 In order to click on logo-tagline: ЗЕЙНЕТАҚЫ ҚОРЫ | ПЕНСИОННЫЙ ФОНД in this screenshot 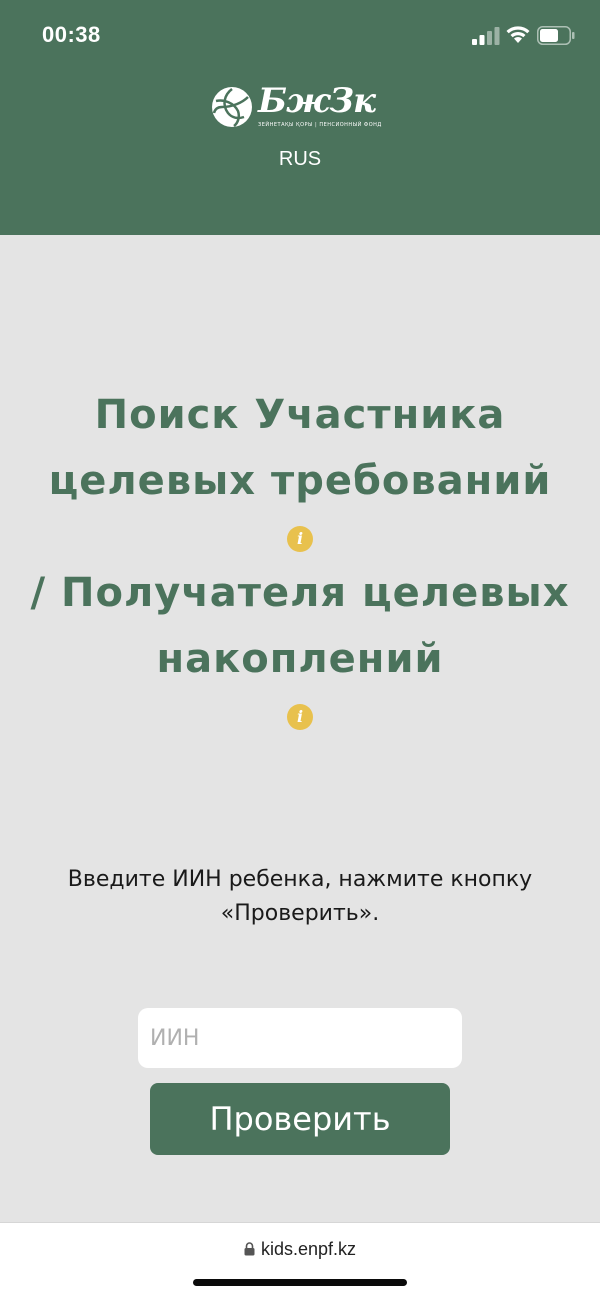, I will do `click(320, 125)`.